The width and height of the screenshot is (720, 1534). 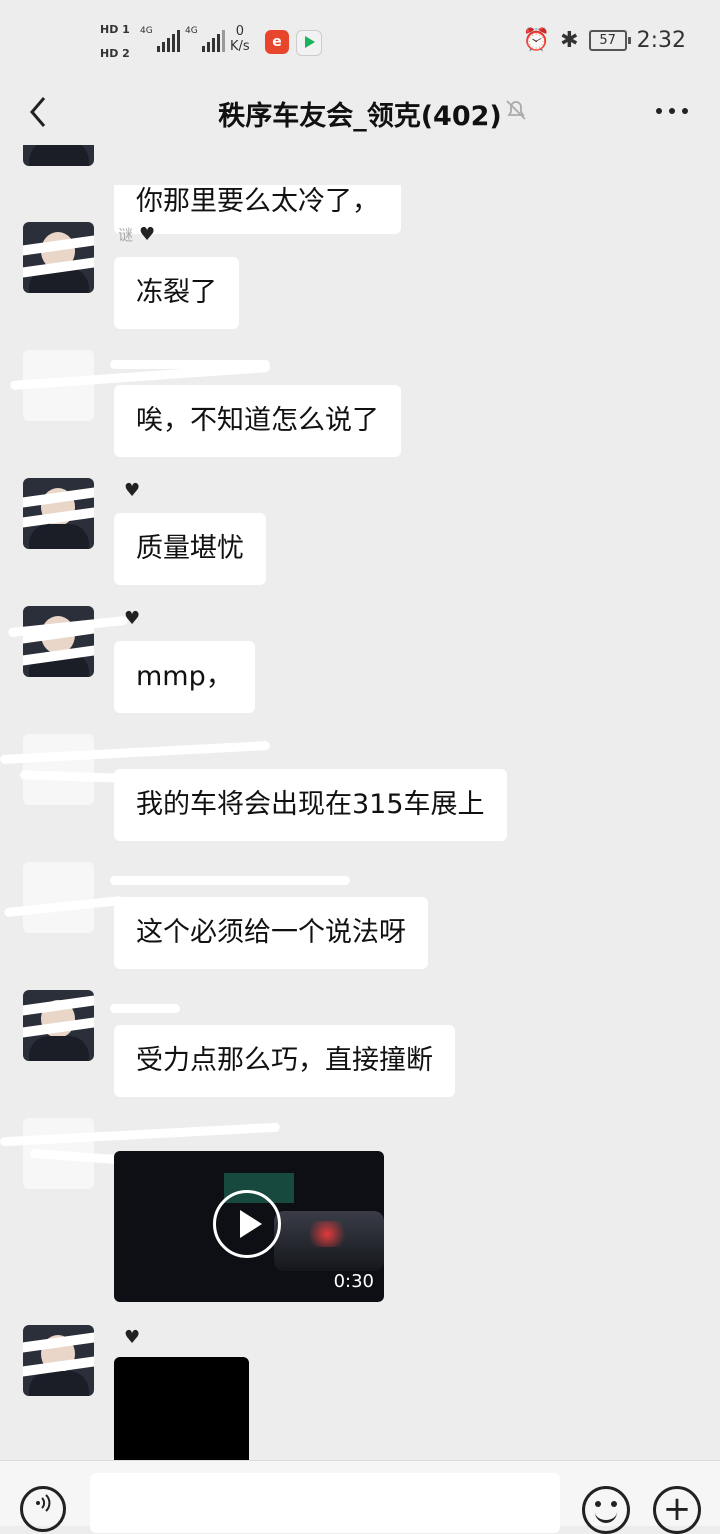 I want to click on message-bubble: 质量堪忧, so click(x=190, y=549).